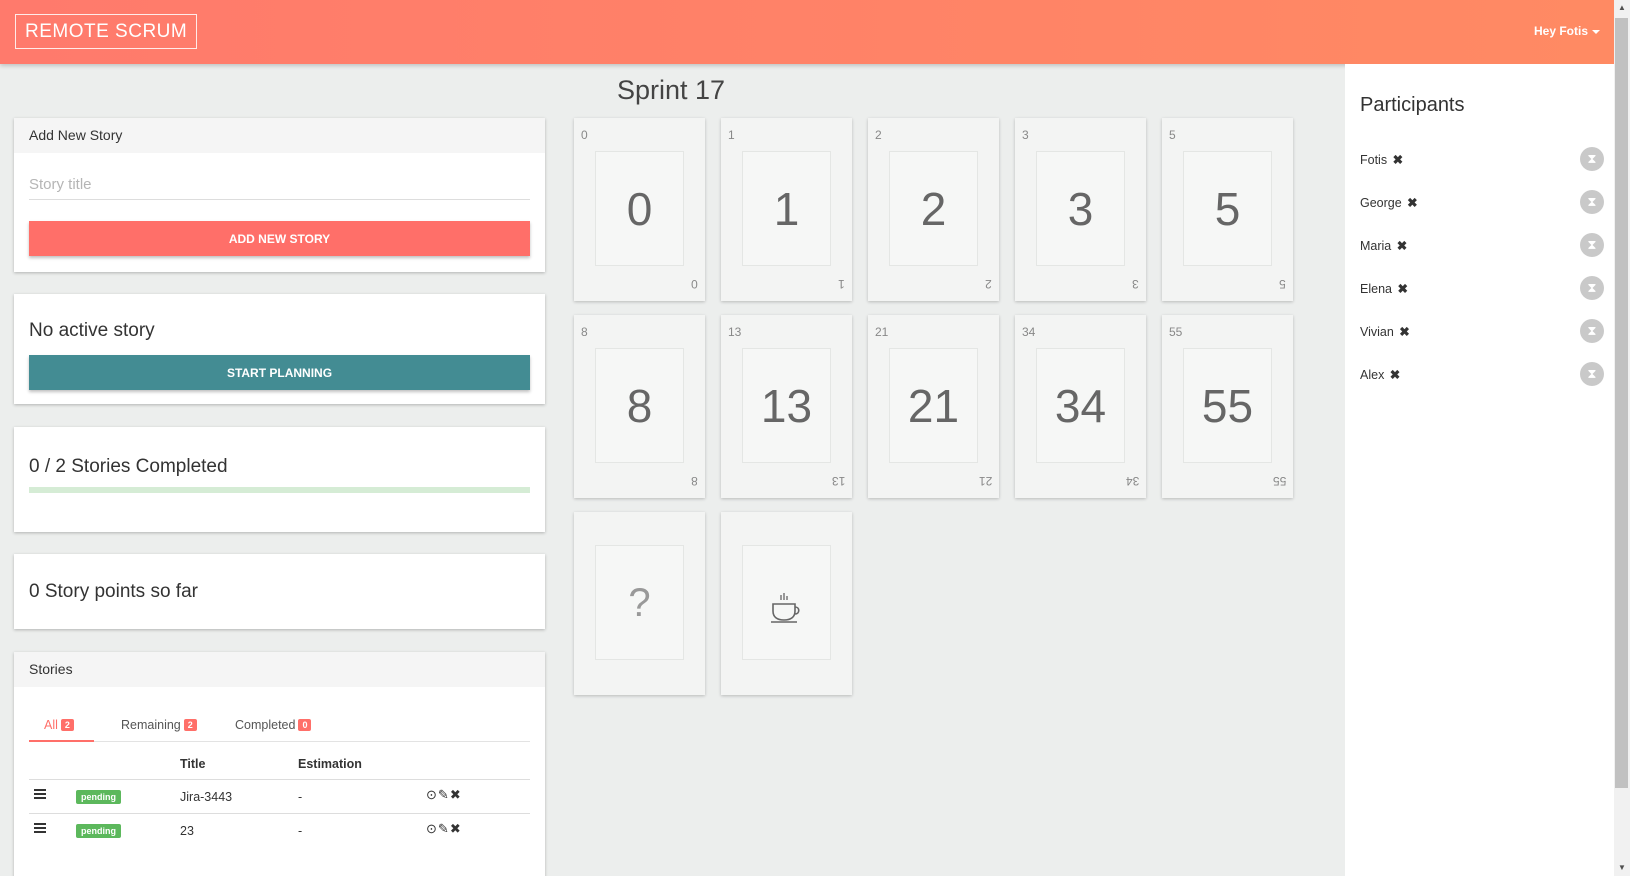 This screenshot has width=1630, height=876. I want to click on estimate-card-3: 3 3 3, so click(1080, 209).